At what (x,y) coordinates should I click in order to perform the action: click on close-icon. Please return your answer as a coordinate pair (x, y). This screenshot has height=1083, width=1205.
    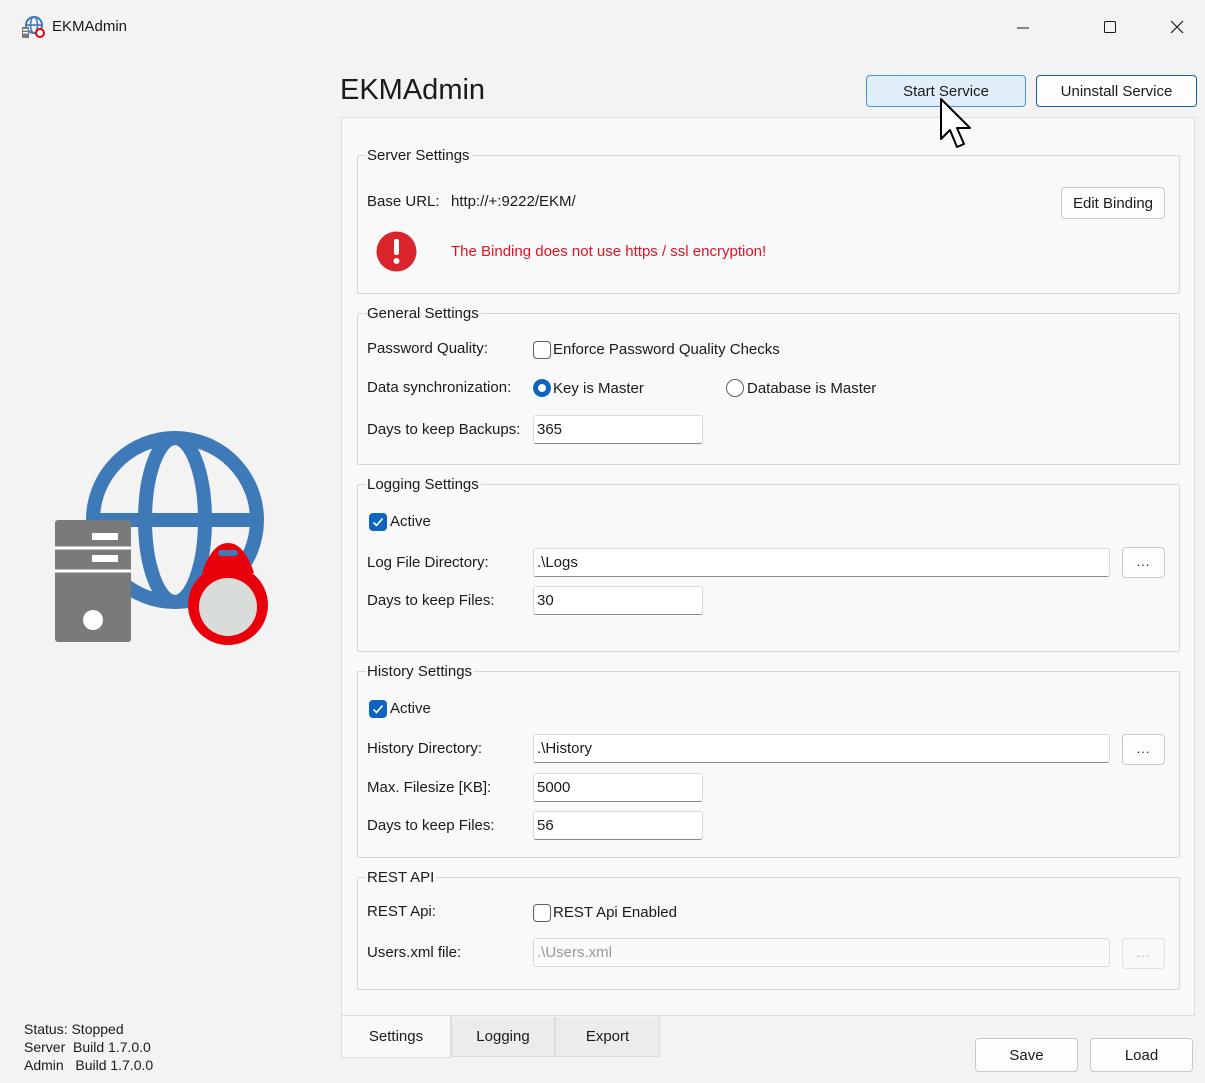
    Looking at the image, I should click on (1177, 27).